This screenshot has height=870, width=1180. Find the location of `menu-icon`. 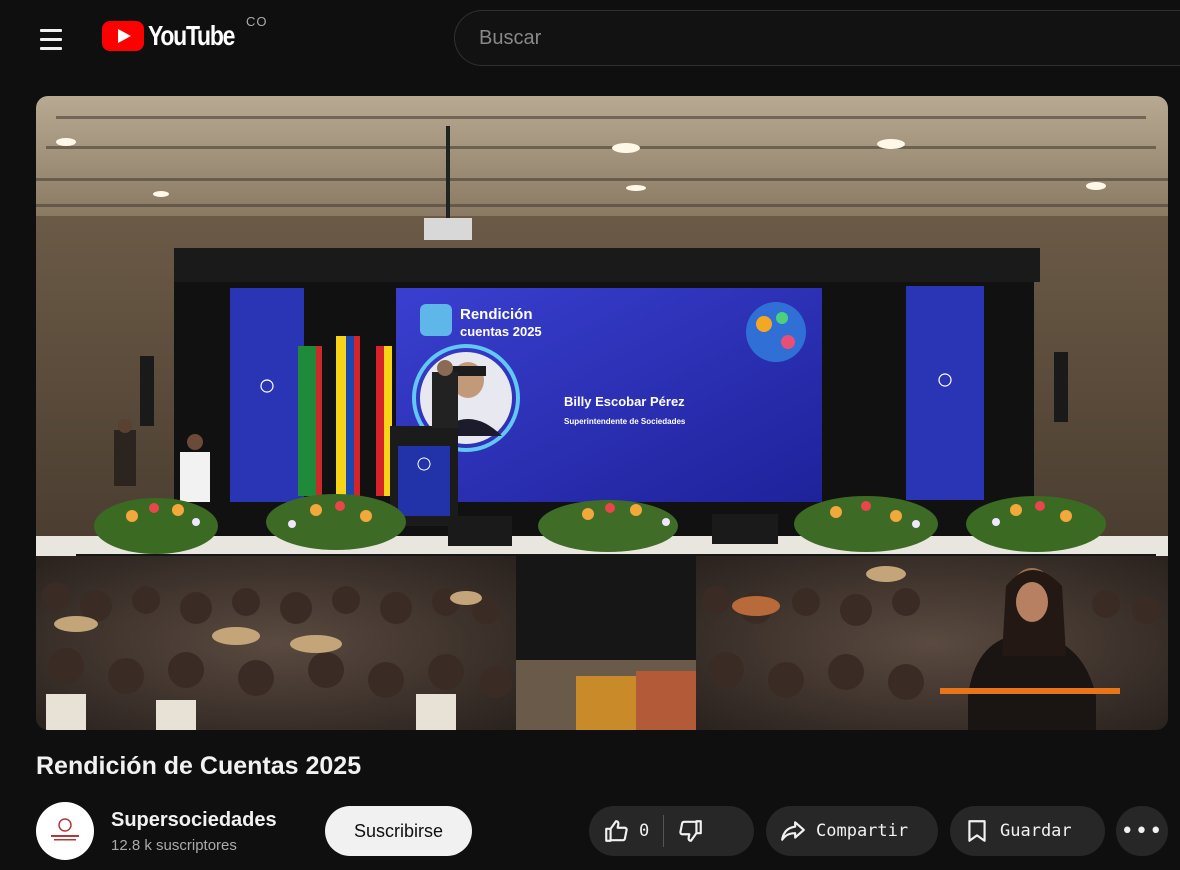

menu-icon is located at coordinates (51, 39).